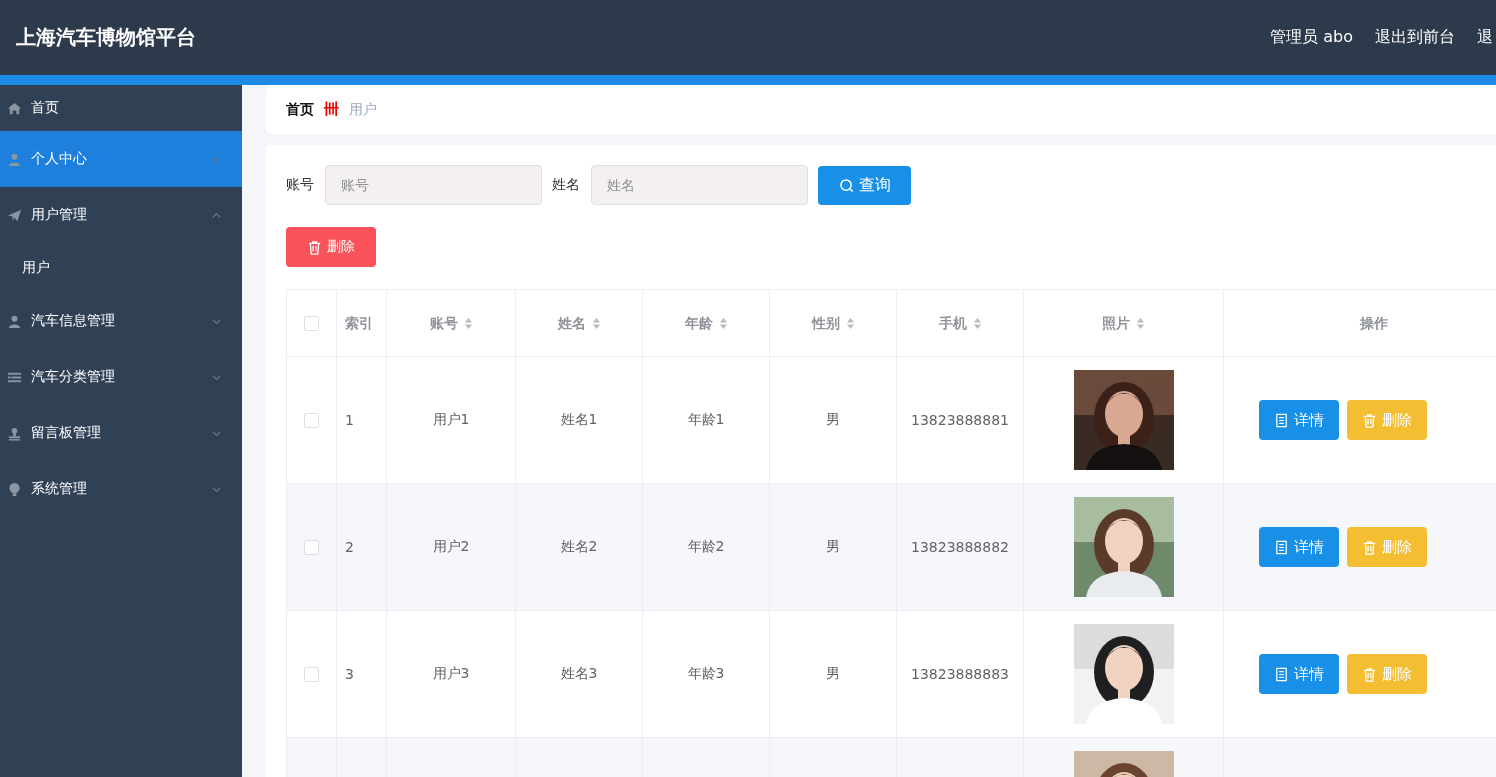 The width and height of the screenshot is (1496, 777). I want to click on menu-item: 留言板管理, so click(121, 433).